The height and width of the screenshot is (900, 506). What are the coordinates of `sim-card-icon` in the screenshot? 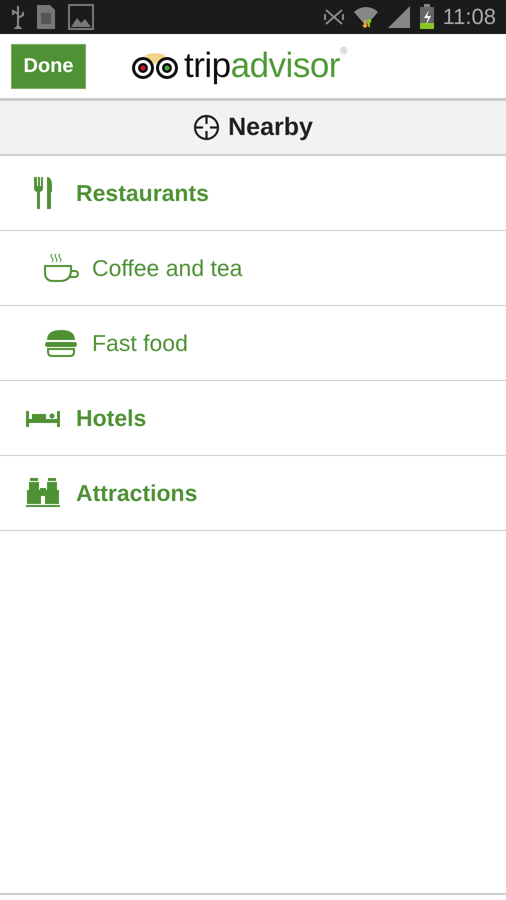 It's located at (47, 17).